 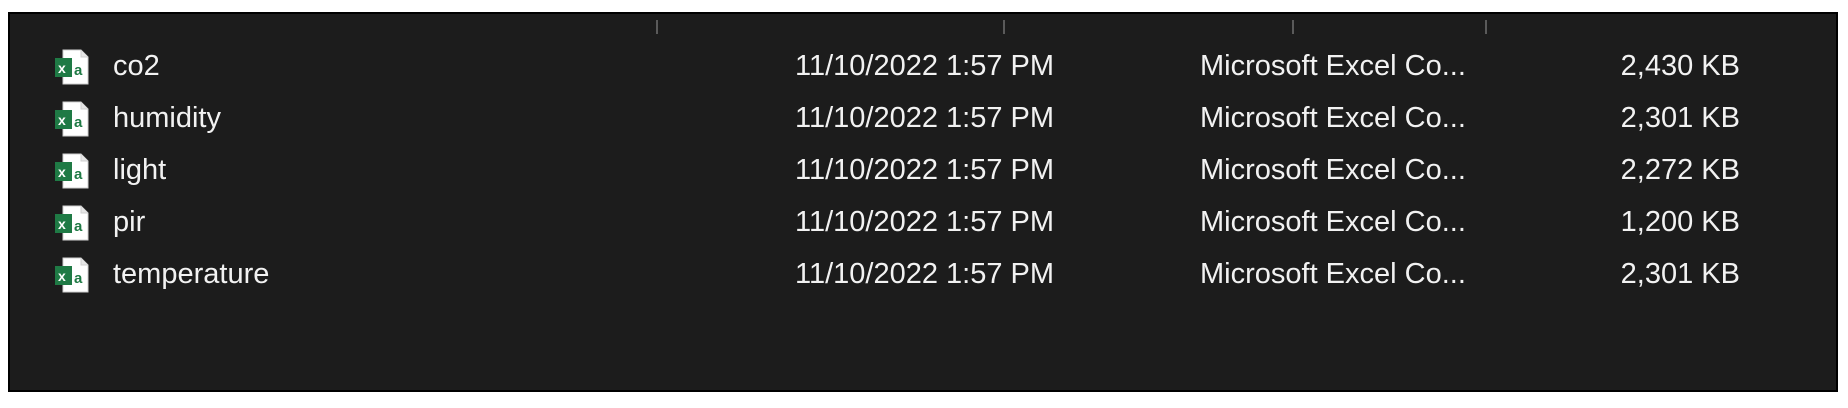 What do you see at coordinates (1680, 170) in the screenshot?
I see `file-size: 2,272 KB` at bounding box center [1680, 170].